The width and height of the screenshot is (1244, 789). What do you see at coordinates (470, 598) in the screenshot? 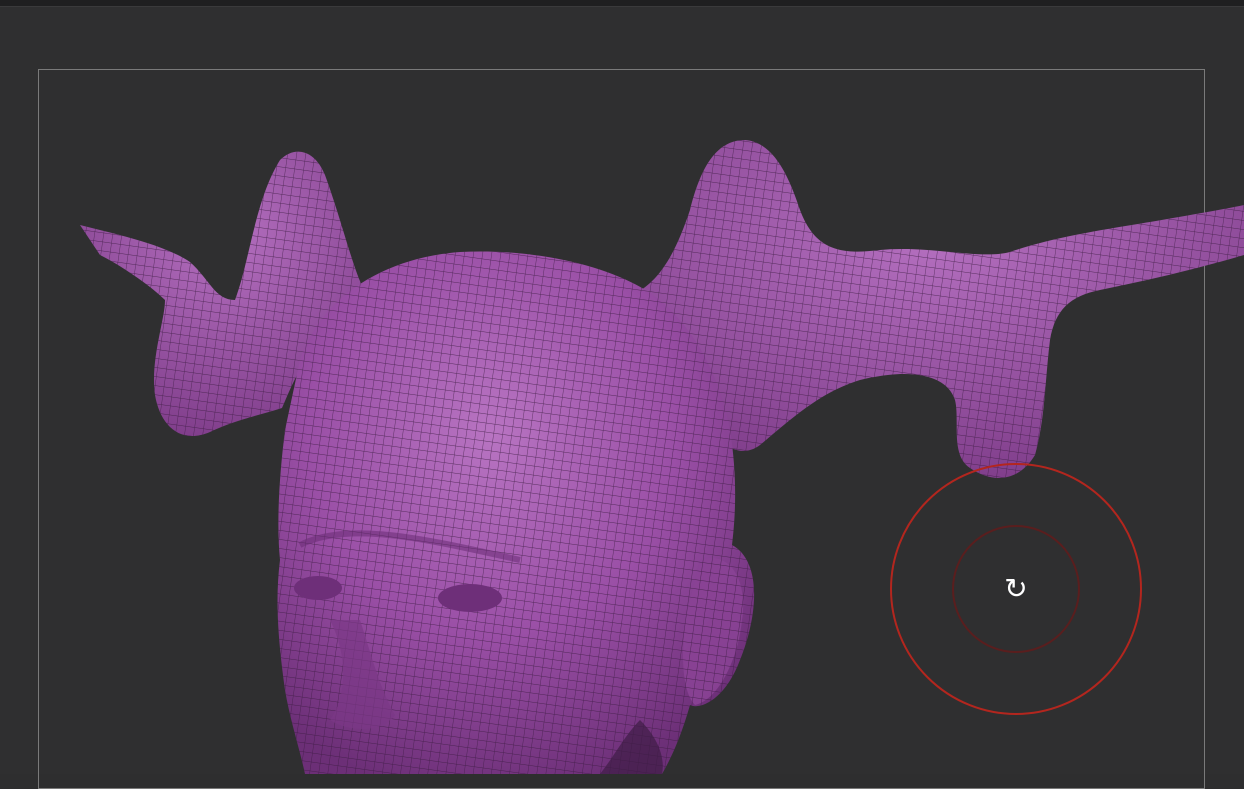
I see `right-eye` at bounding box center [470, 598].